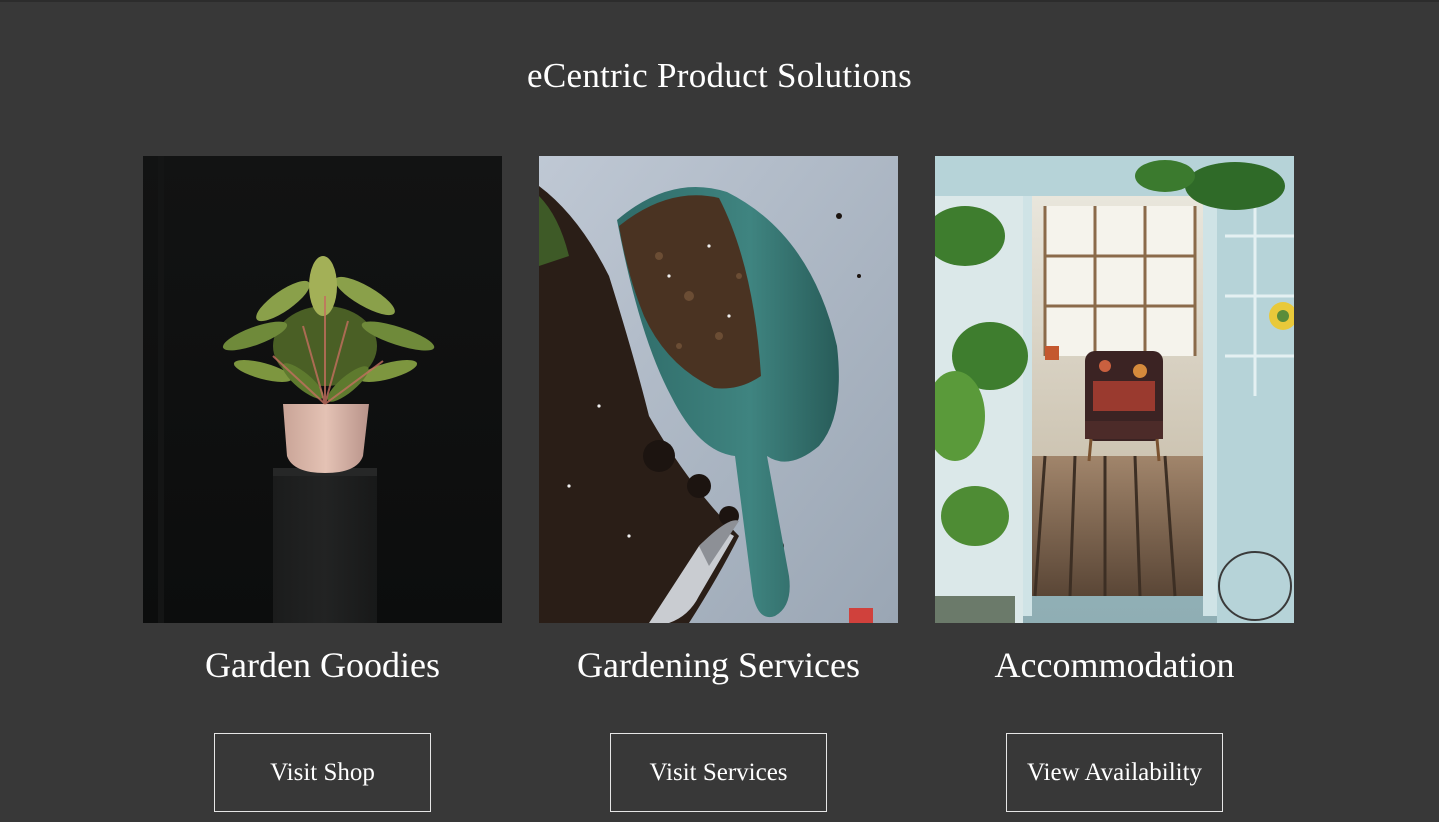 The height and width of the screenshot is (822, 1439). What do you see at coordinates (718, 389) in the screenshot?
I see `garden-trowel-image` at bounding box center [718, 389].